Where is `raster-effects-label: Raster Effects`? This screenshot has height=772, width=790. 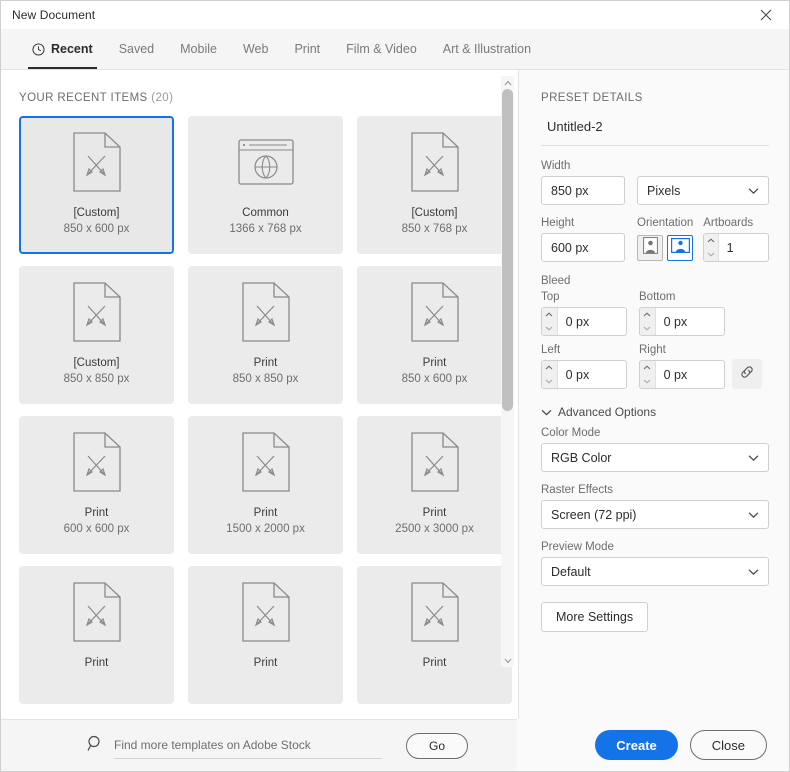 raster-effects-label: Raster Effects is located at coordinates (577, 490).